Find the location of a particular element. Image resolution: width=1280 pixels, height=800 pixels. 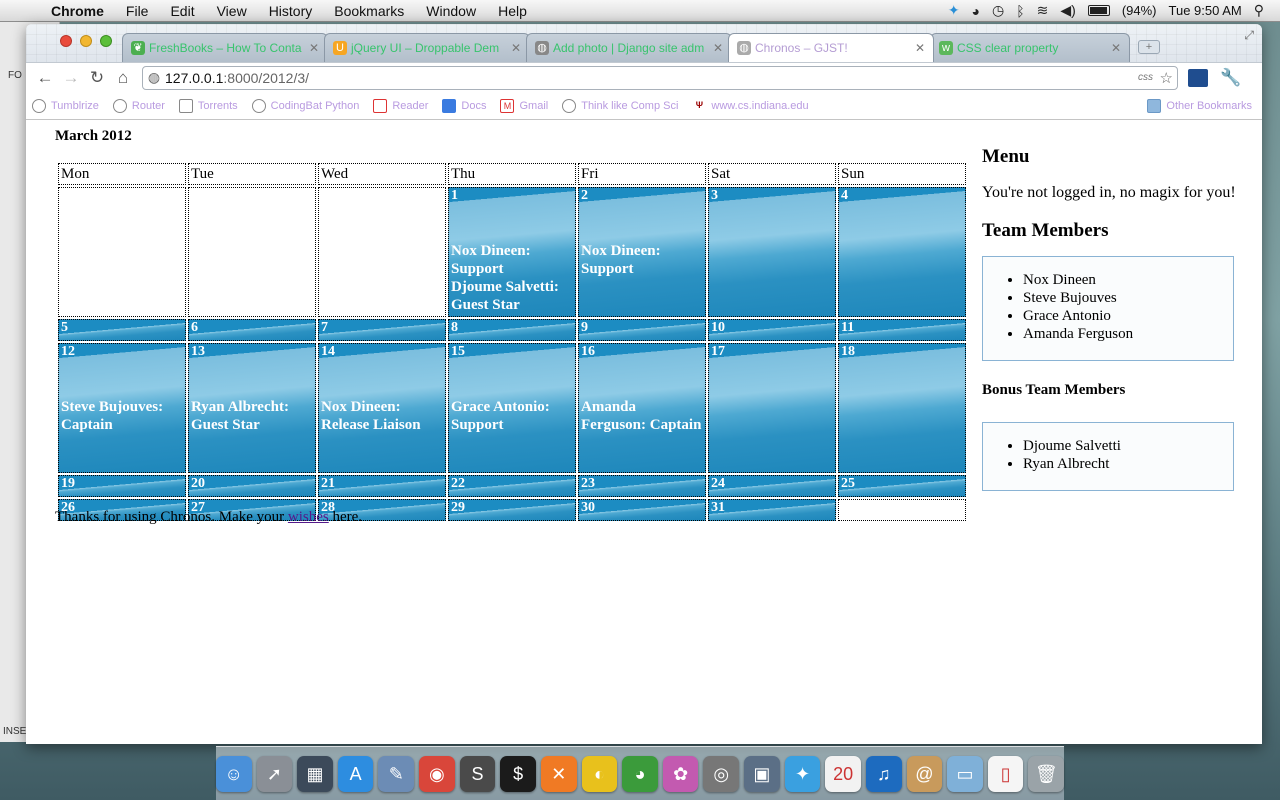

folder-icon: ▭ is located at coordinates (965, 774).